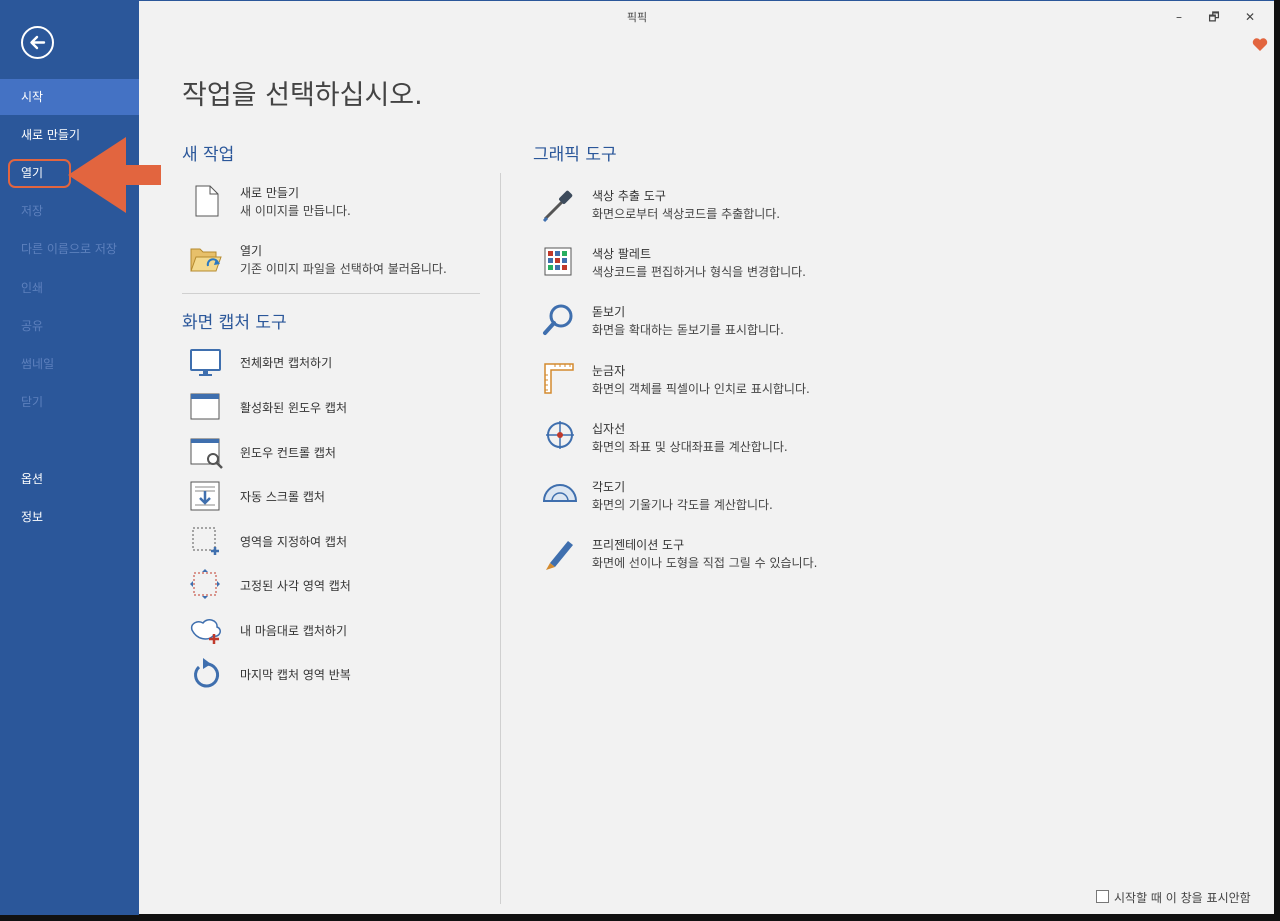 Image resolution: width=1280 pixels, height=921 pixels. Describe the element at coordinates (32, 288) in the screenshot. I see `sidebar-item-print: 인쇄` at that location.